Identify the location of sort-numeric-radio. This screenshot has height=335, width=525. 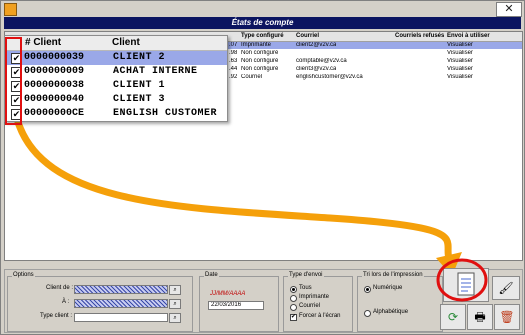
(367, 289).